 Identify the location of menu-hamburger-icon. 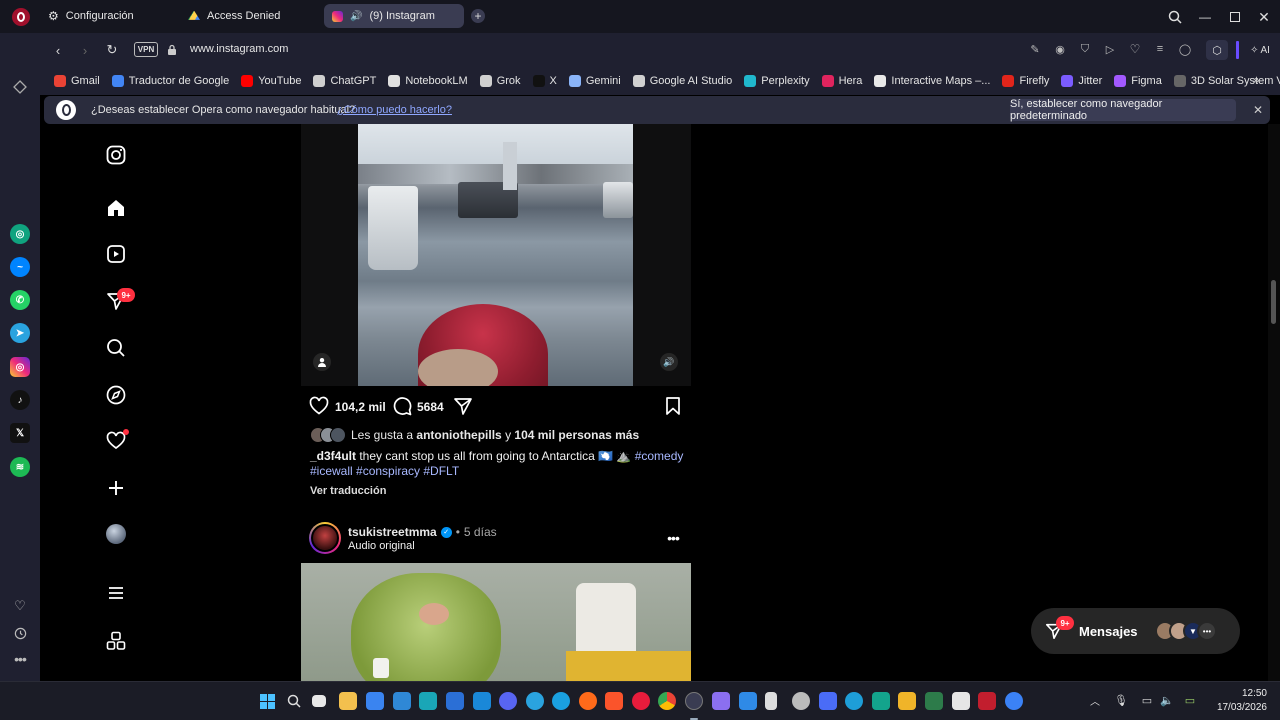
(116, 593).